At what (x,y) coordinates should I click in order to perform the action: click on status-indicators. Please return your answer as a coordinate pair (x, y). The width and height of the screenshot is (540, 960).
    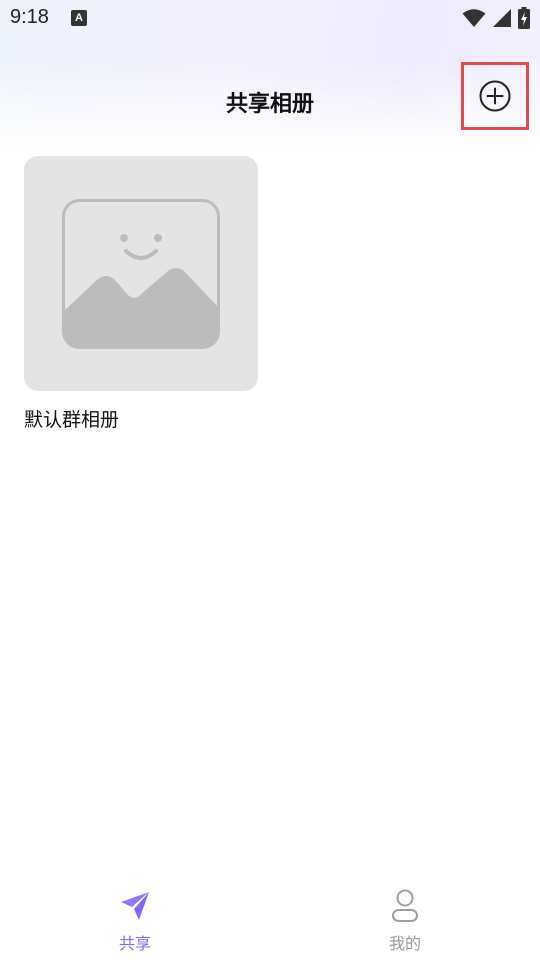
    Looking at the image, I should click on (496, 18).